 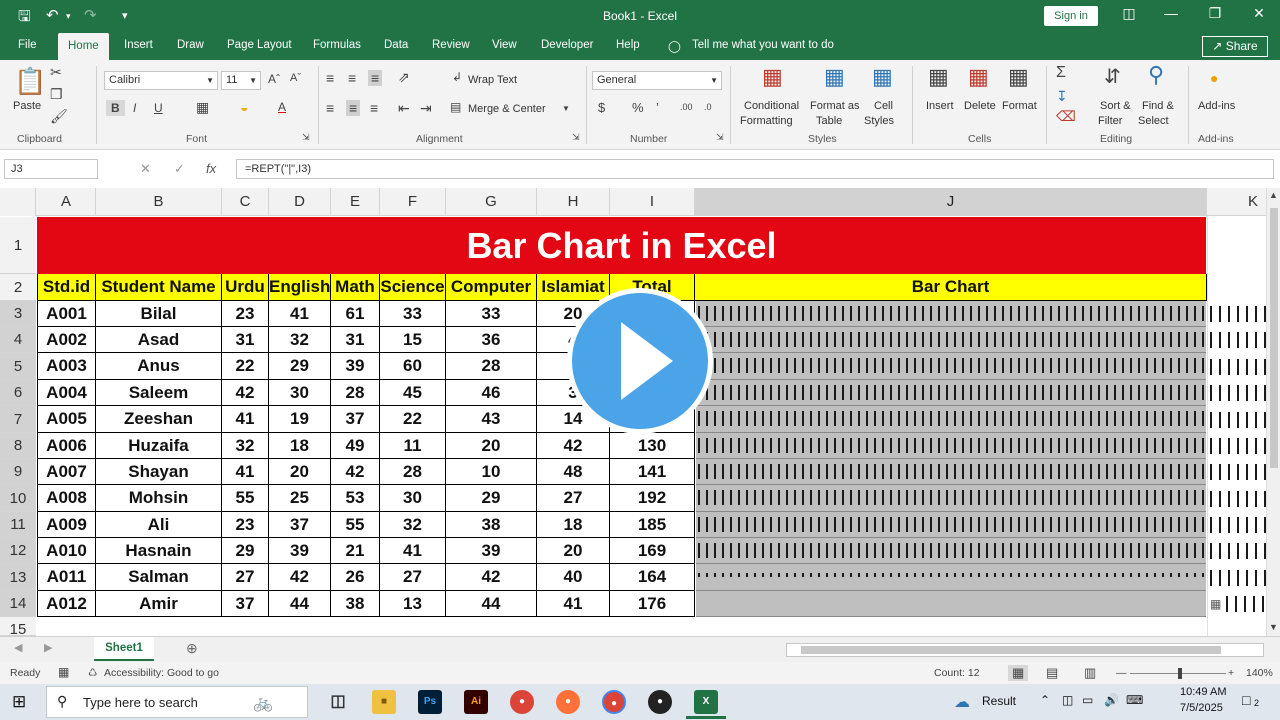 What do you see at coordinates (962, 702) in the screenshot?
I see `weather-icon: ☁` at bounding box center [962, 702].